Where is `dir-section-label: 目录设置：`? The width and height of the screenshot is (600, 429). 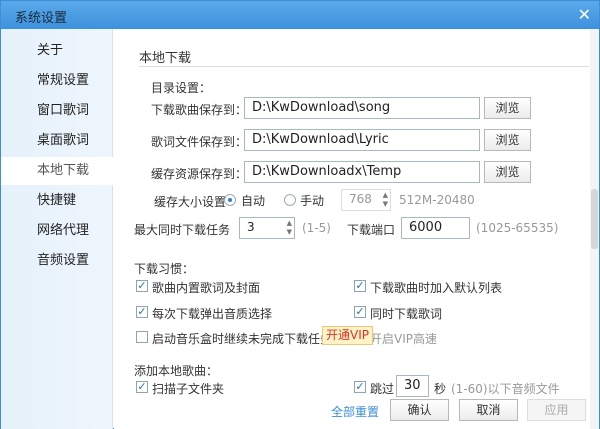
dir-section-label: 目录设置： is located at coordinates (181, 88).